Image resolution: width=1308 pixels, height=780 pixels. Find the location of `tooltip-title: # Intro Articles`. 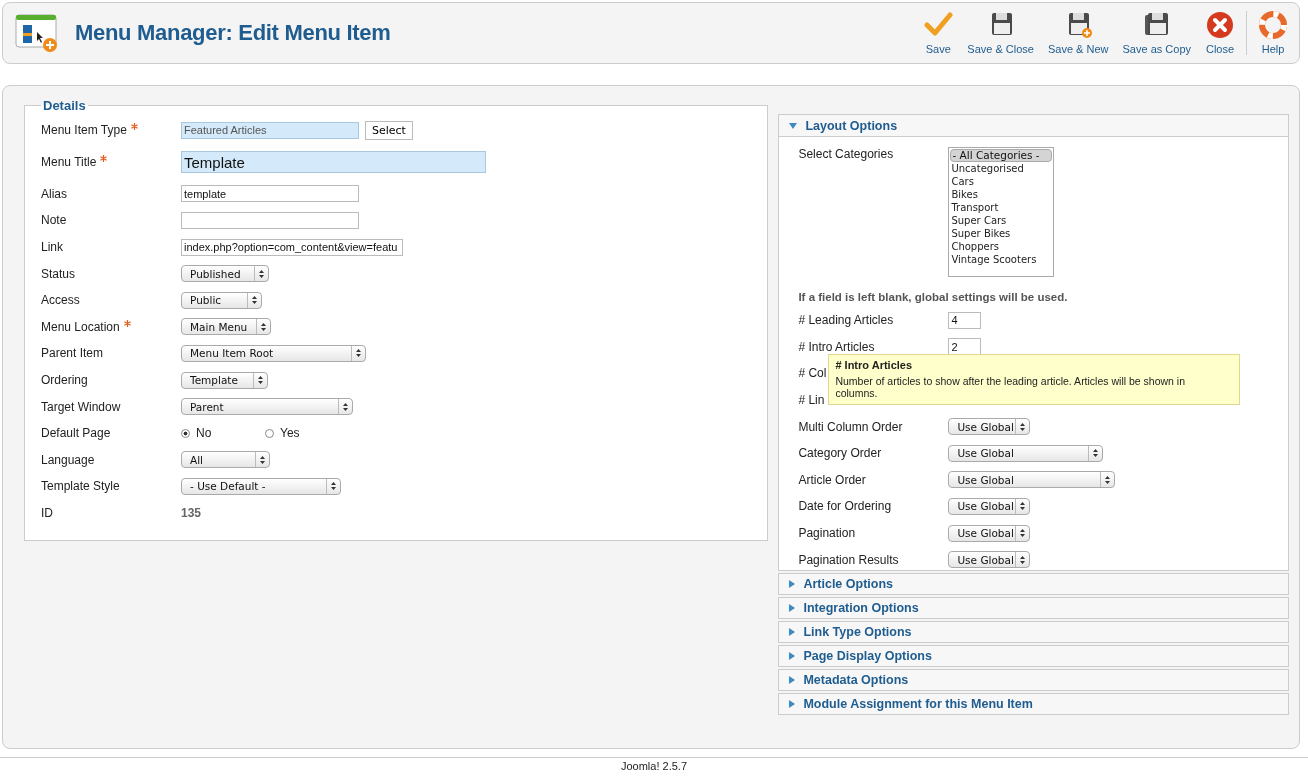

tooltip-title: # Intro Articles is located at coordinates (874, 365).